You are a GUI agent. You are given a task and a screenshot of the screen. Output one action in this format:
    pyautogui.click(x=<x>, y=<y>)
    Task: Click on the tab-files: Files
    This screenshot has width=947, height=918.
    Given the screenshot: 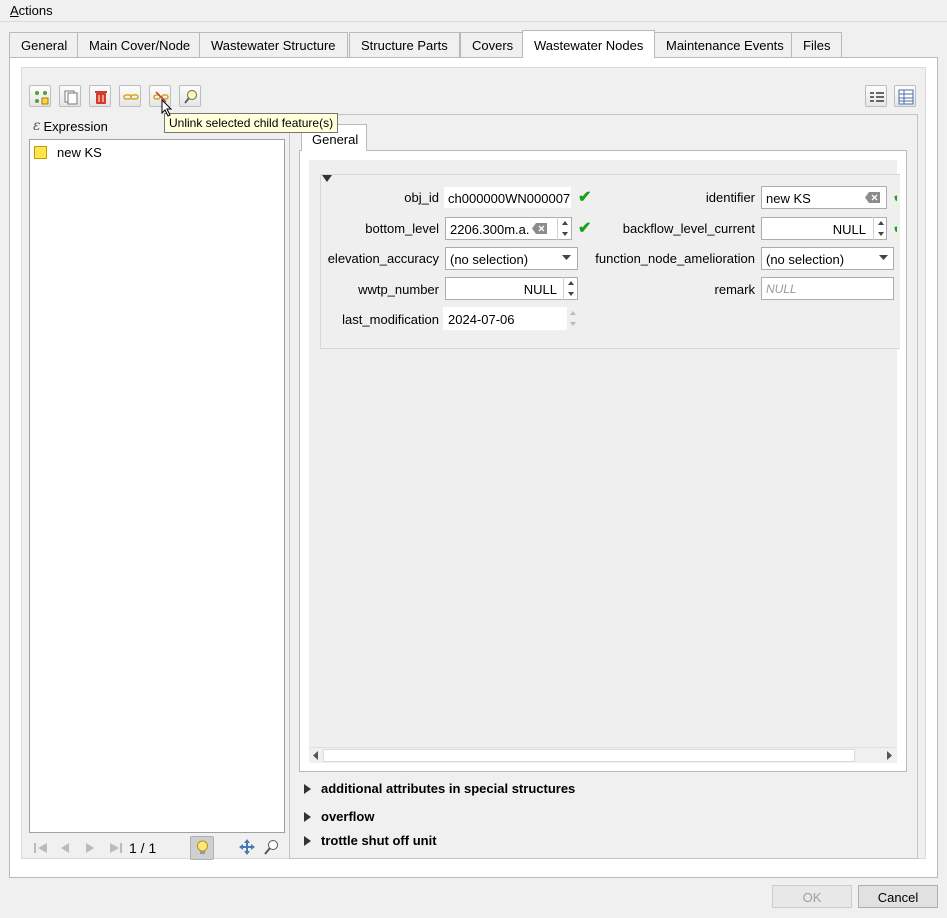 What is the action you would take?
    pyautogui.click(x=817, y=44)
    